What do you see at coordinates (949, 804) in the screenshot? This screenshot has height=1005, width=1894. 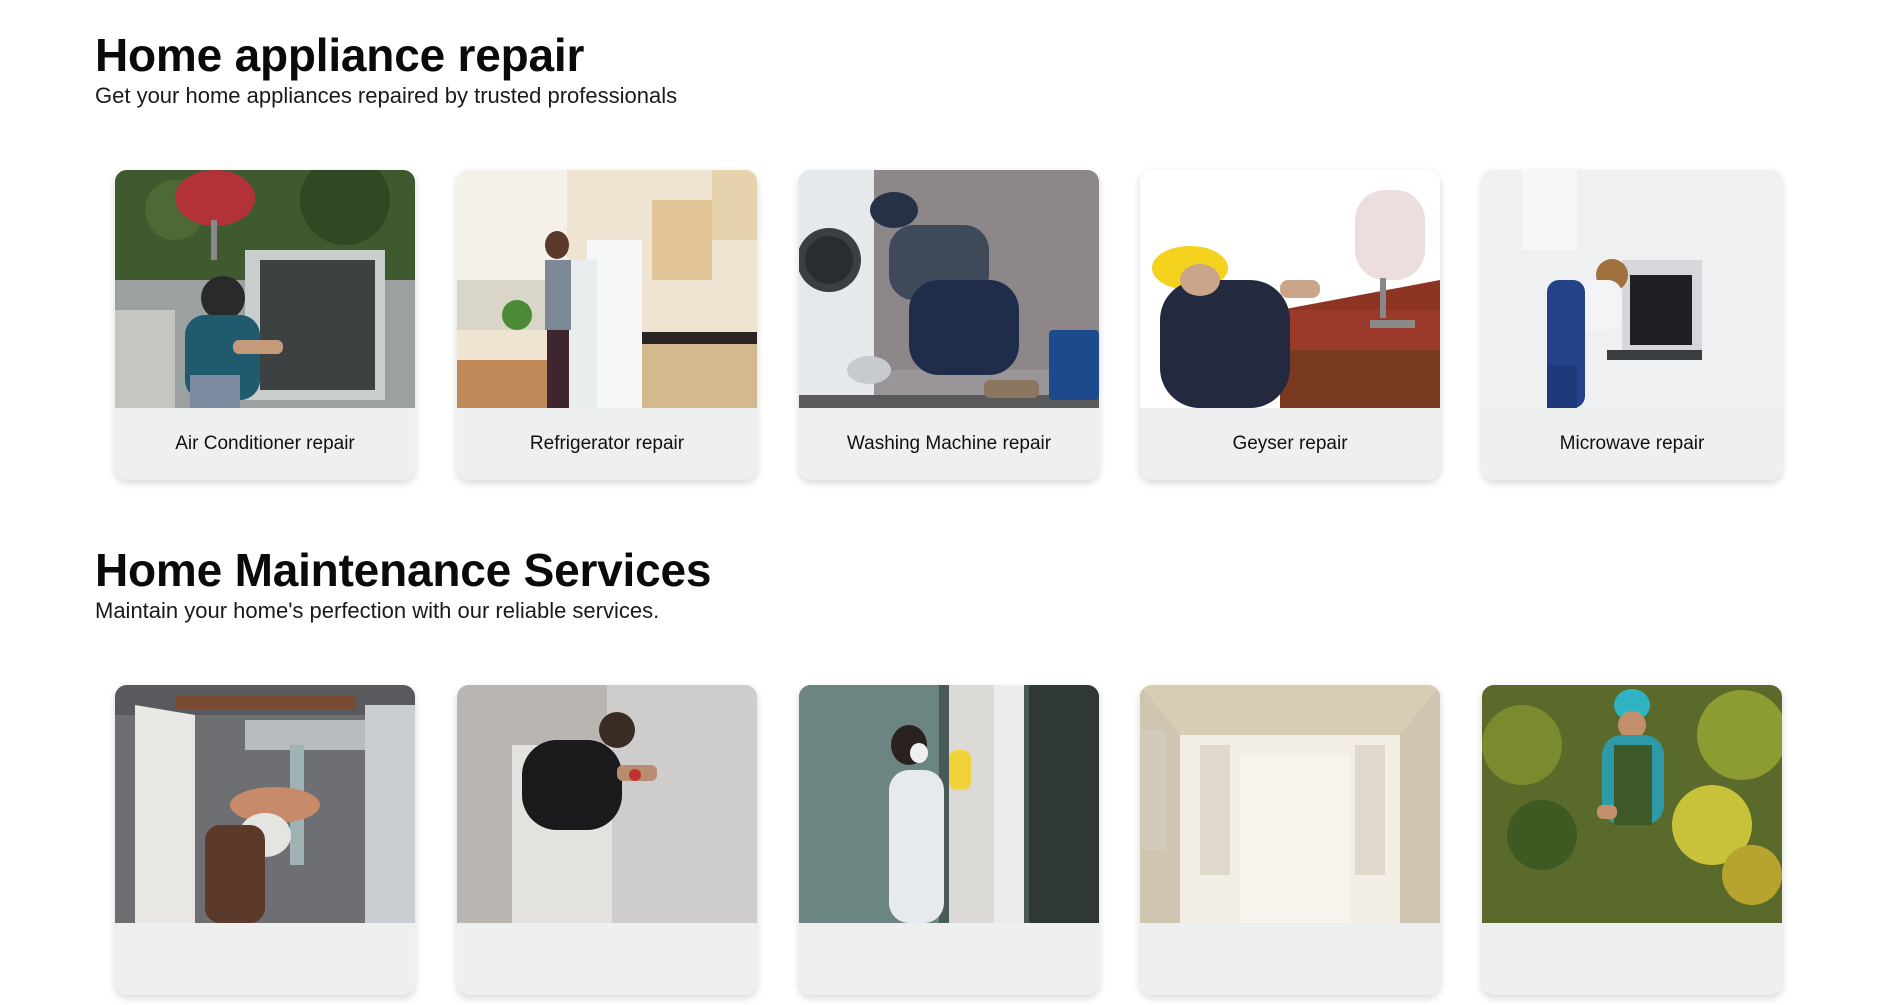 I see `cleaning-photo` at bounding box center [949, 804].